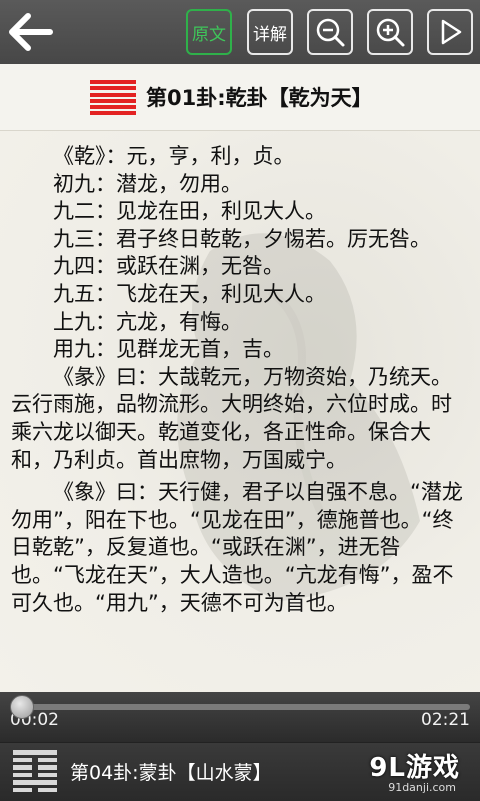 This screenshot has width=480, height=801. What do you see at coordinates (422, 787) in the screenshot?
I see `brand-url: 91danji.com` at bounding box center [422, 787].